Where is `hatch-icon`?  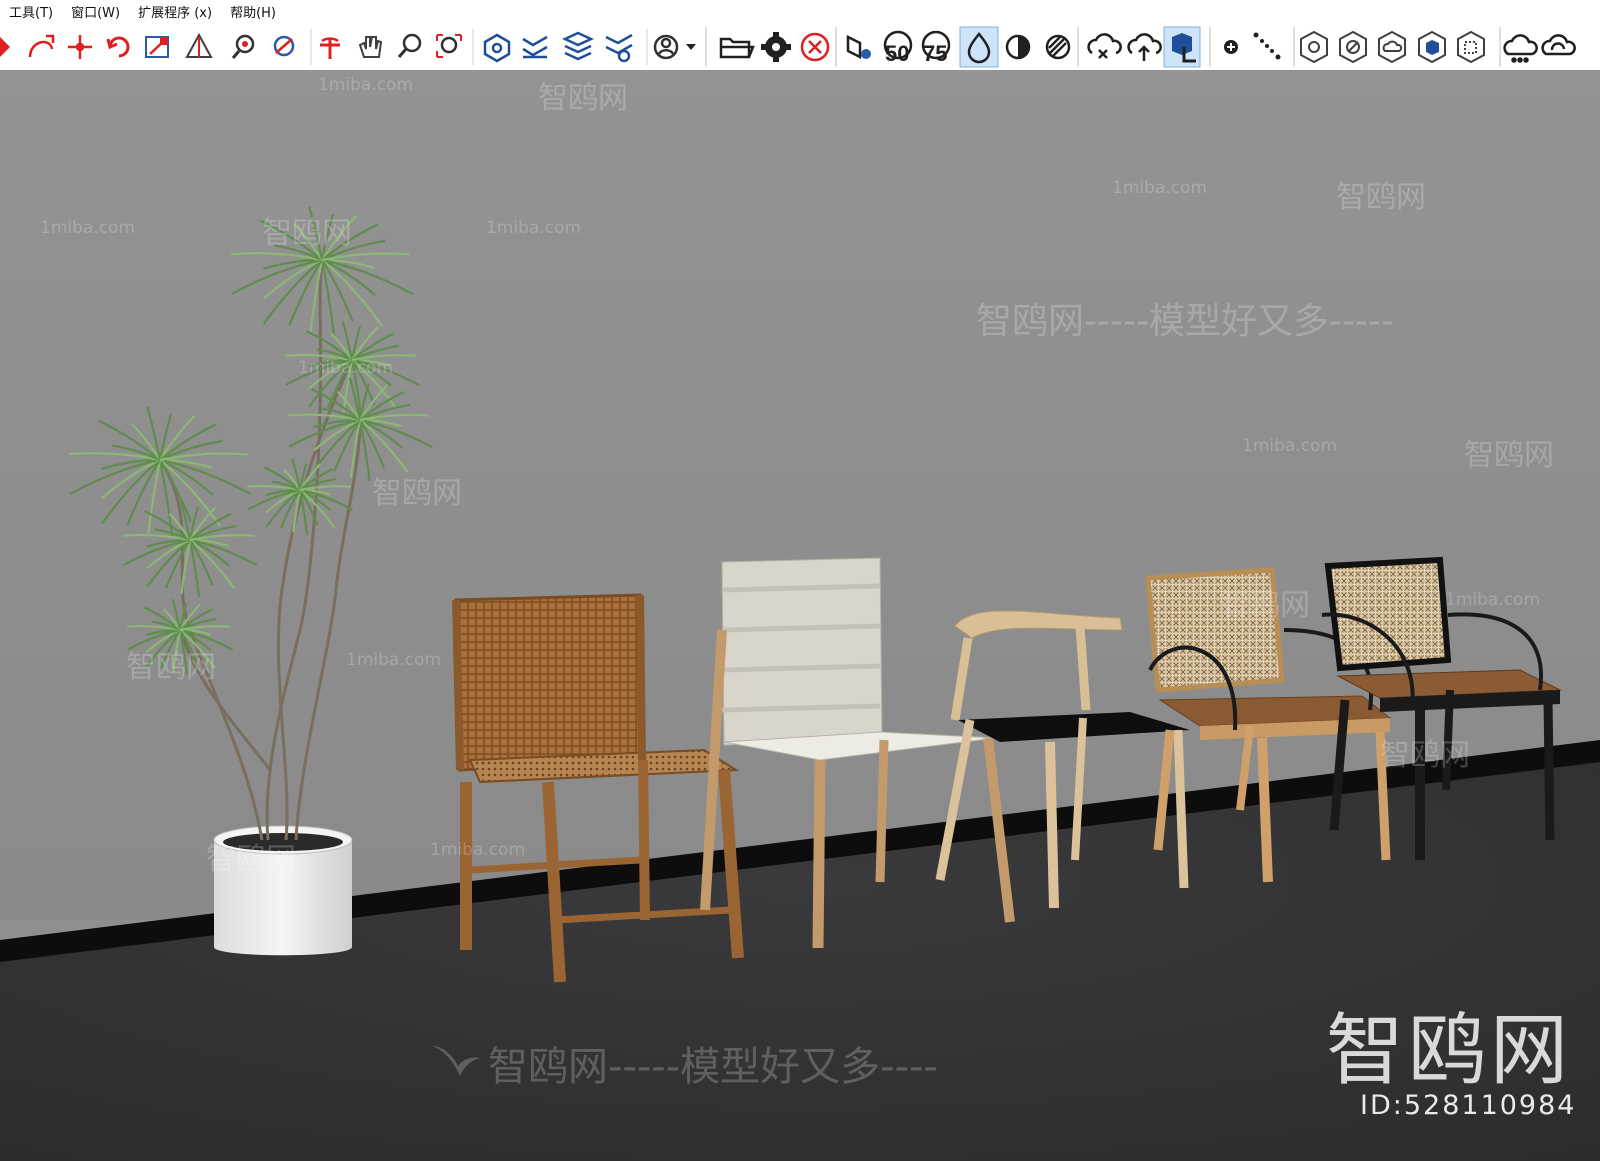 hatch-icon is located at coordinates (1058, 47).